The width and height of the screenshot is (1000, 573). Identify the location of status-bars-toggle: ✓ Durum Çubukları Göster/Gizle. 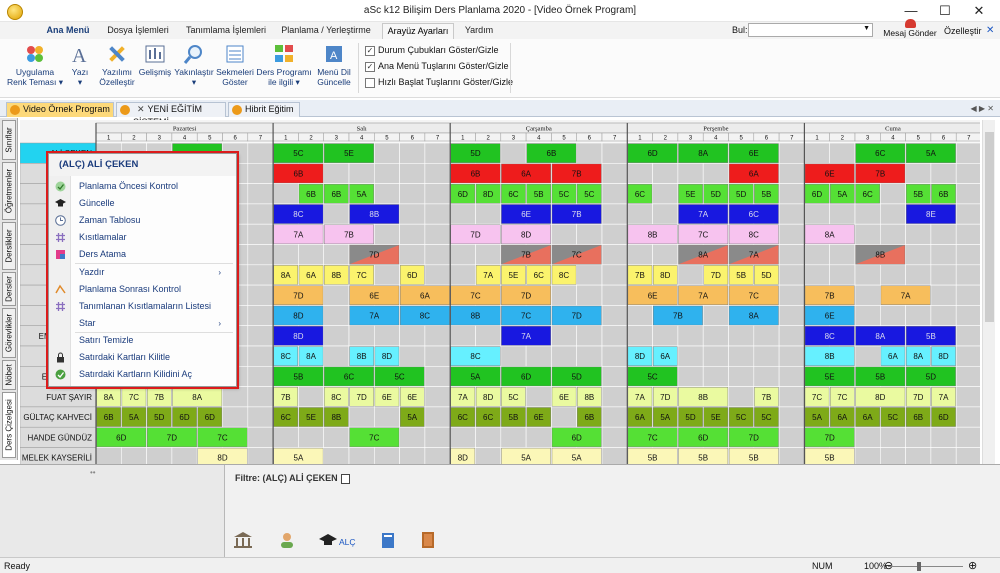
(432, 51).